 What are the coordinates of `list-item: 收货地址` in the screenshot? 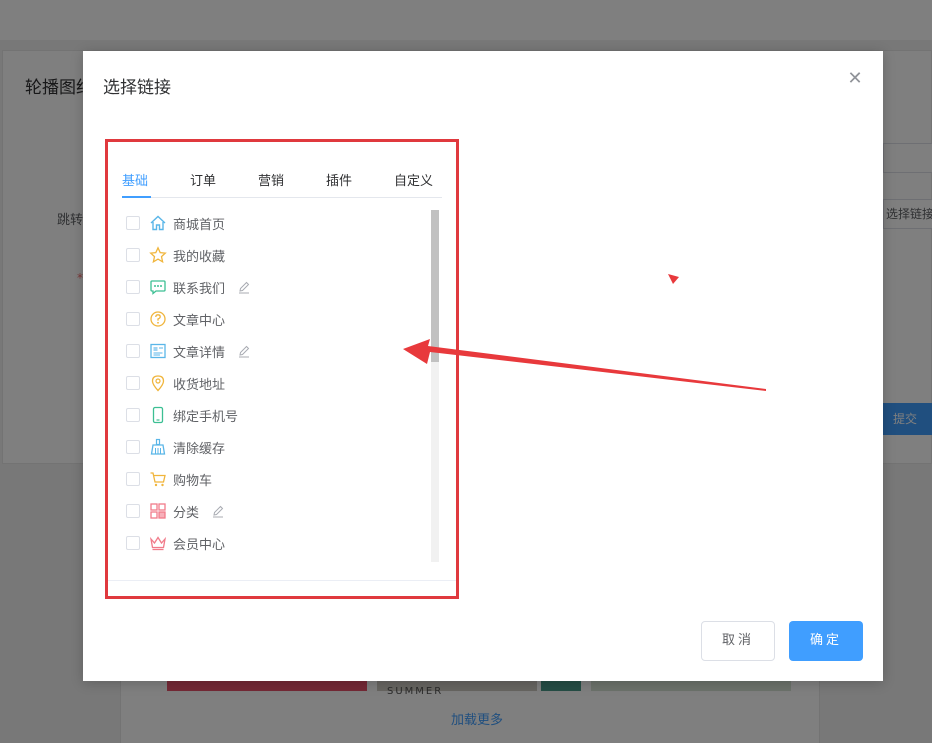 It's located at (175, 383).